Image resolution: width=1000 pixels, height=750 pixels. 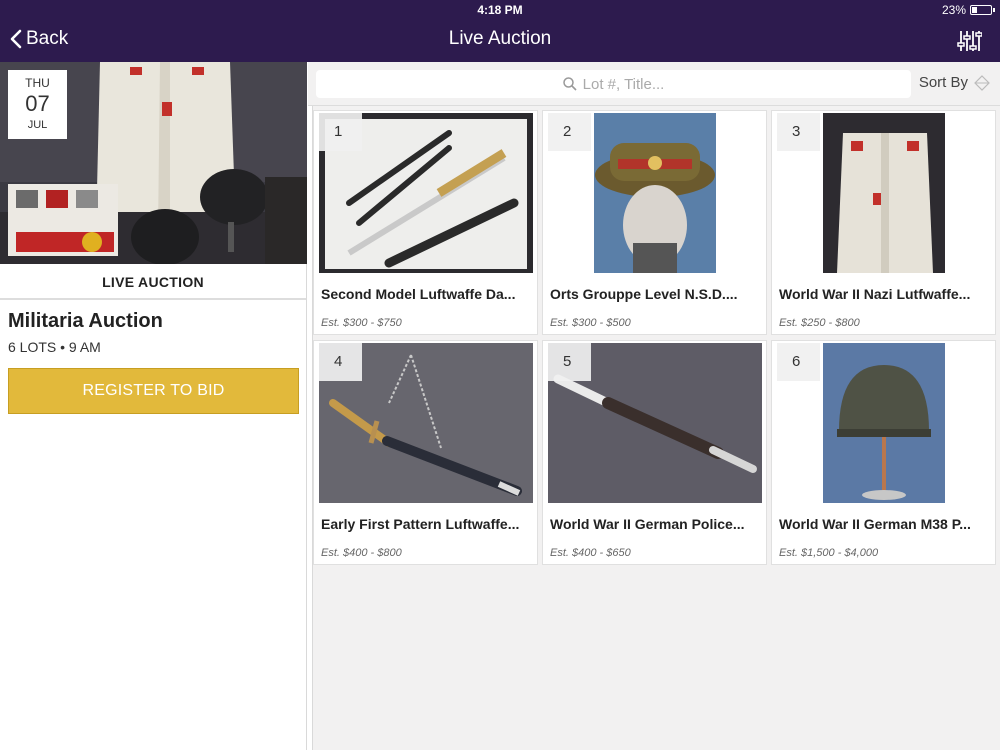 What do you see at coordinates (361, 323) in the screenshot?
I see `lot-estimate: Est. $300 - $750` at bounding box center [361, 323].